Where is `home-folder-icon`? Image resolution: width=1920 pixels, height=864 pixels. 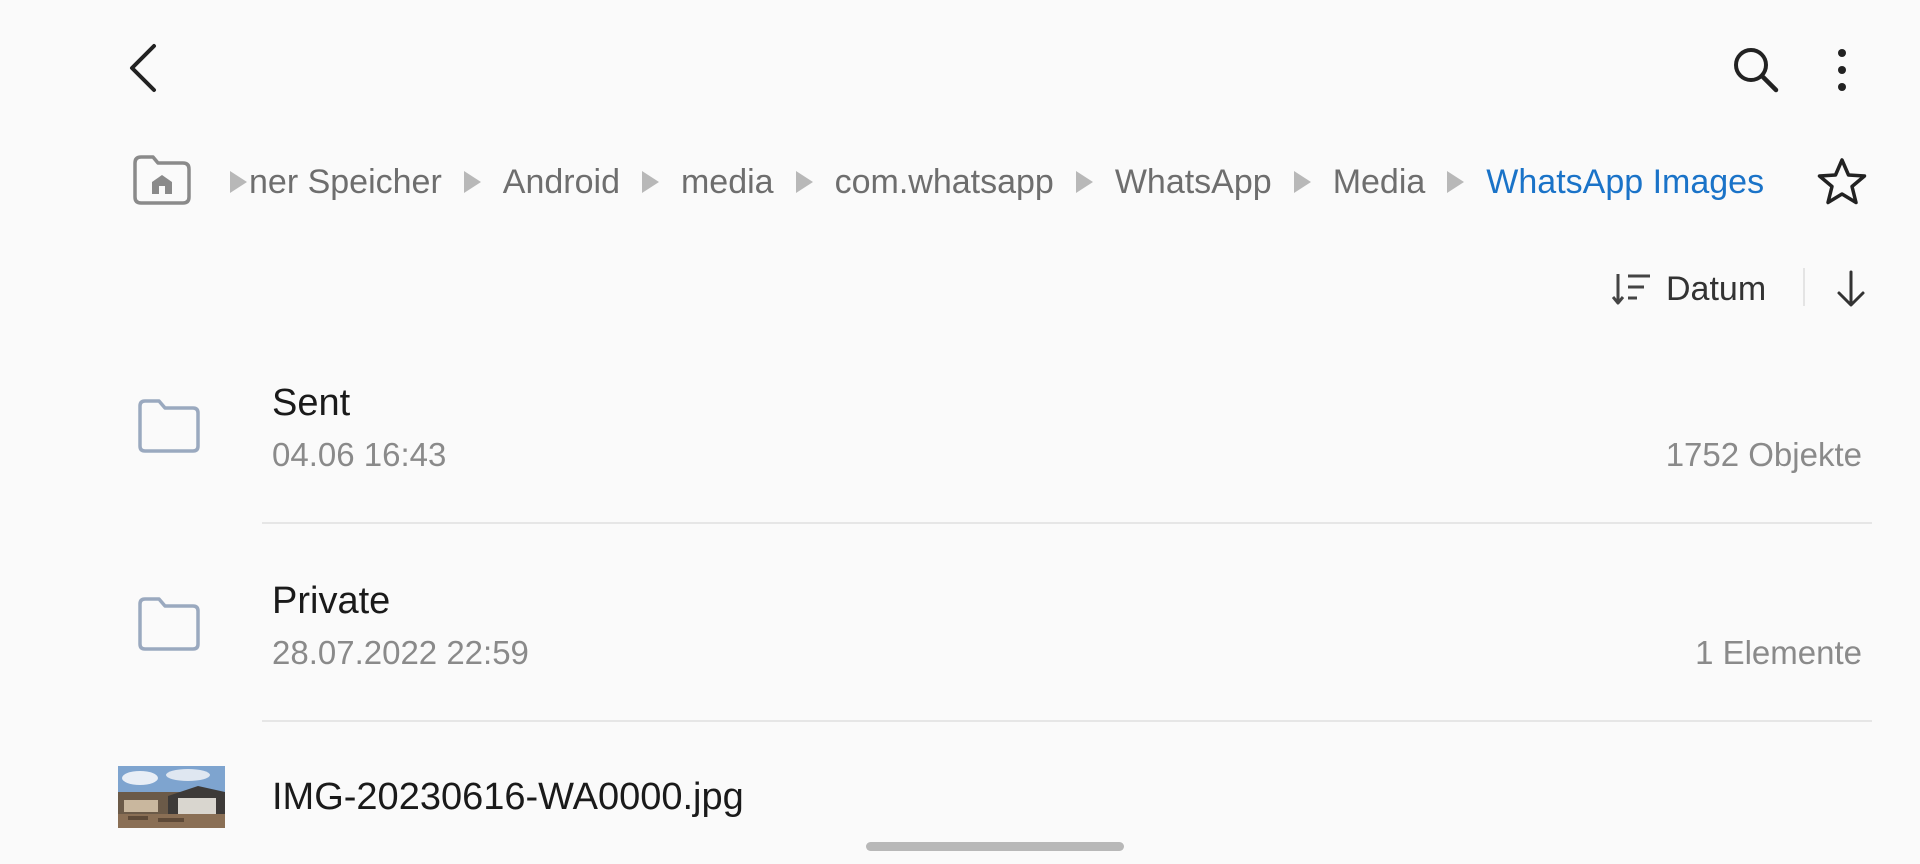
home-folder-icon is located at coordinates (162, 180).